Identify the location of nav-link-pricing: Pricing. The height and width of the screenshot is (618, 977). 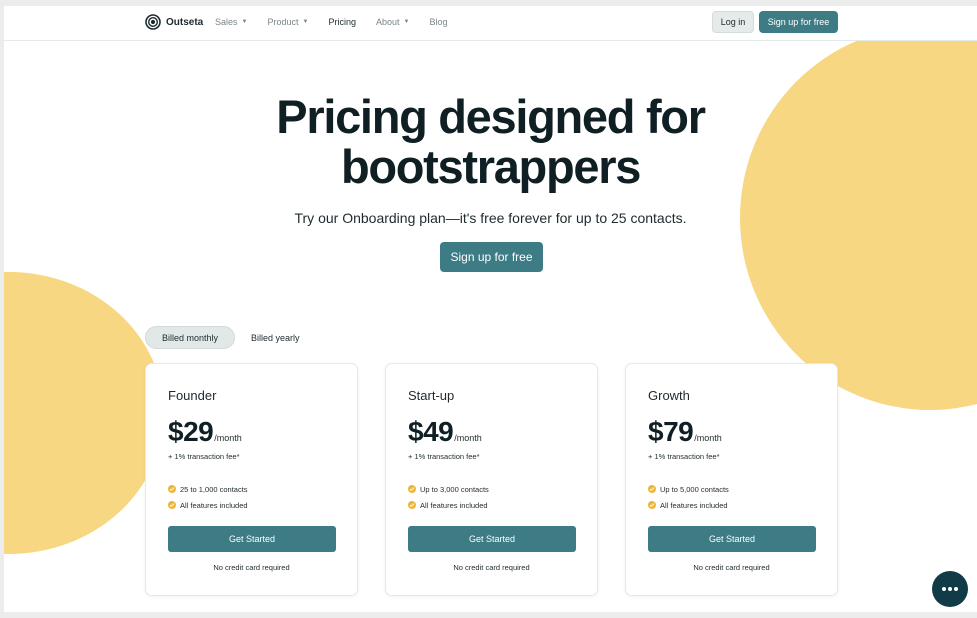
(342, 22).